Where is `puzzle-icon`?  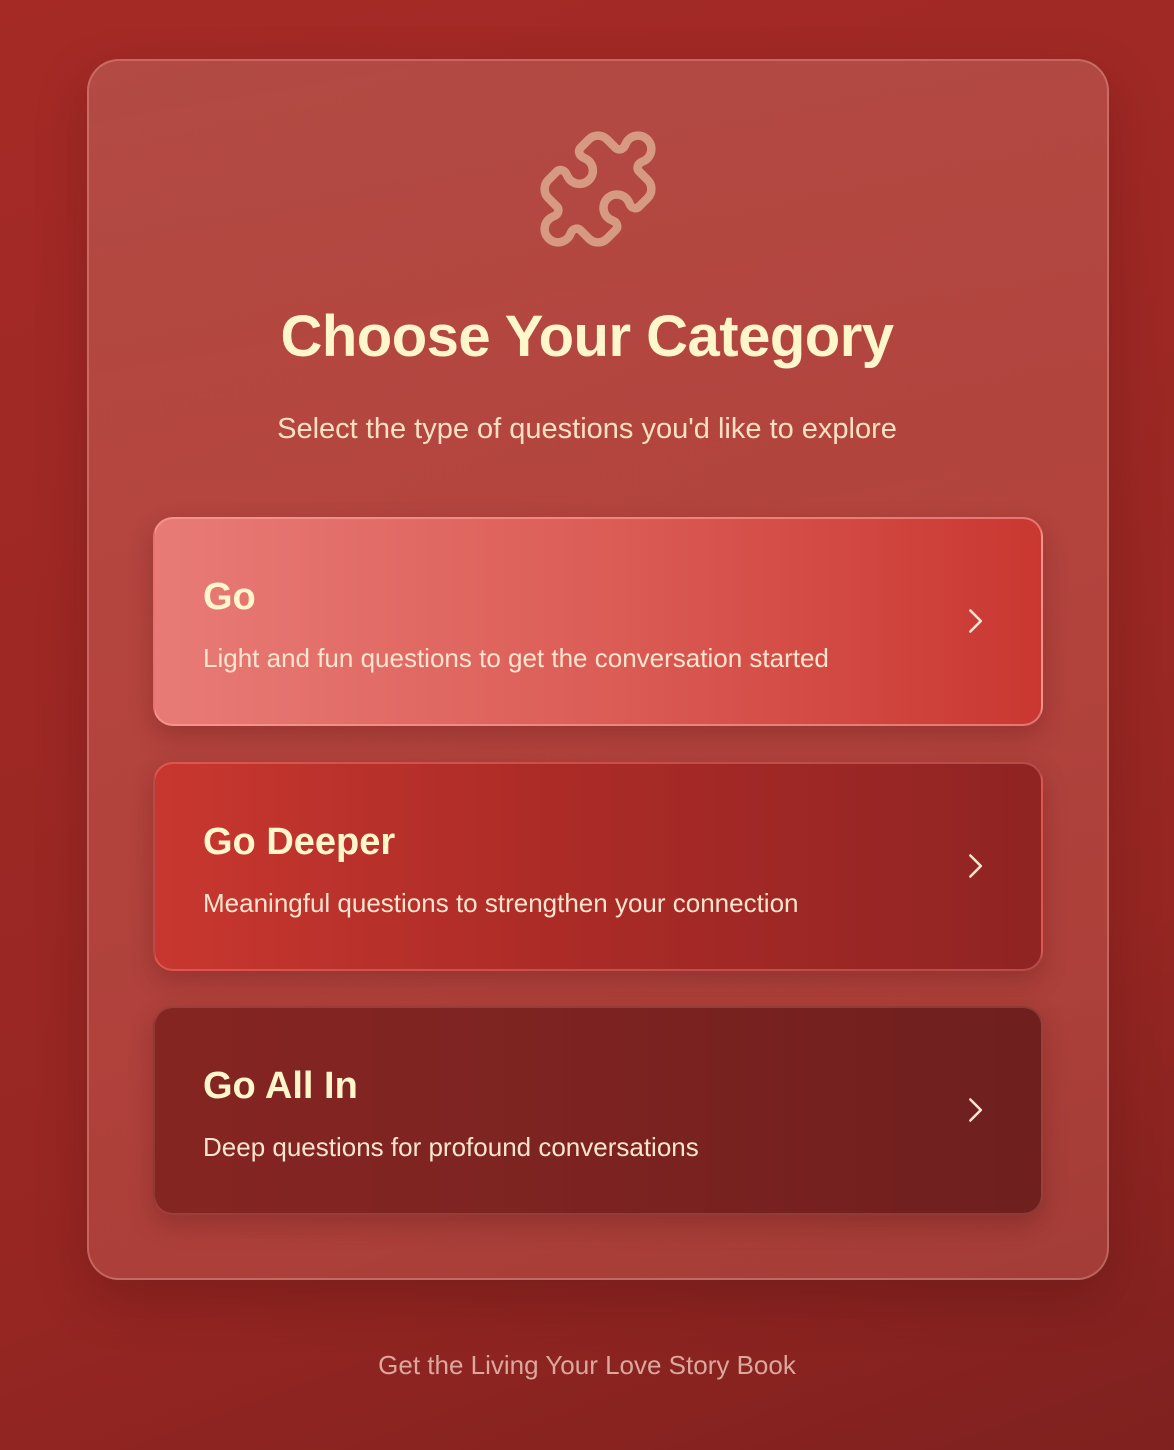
puzzle-icon is located at coordinates (598, 189).